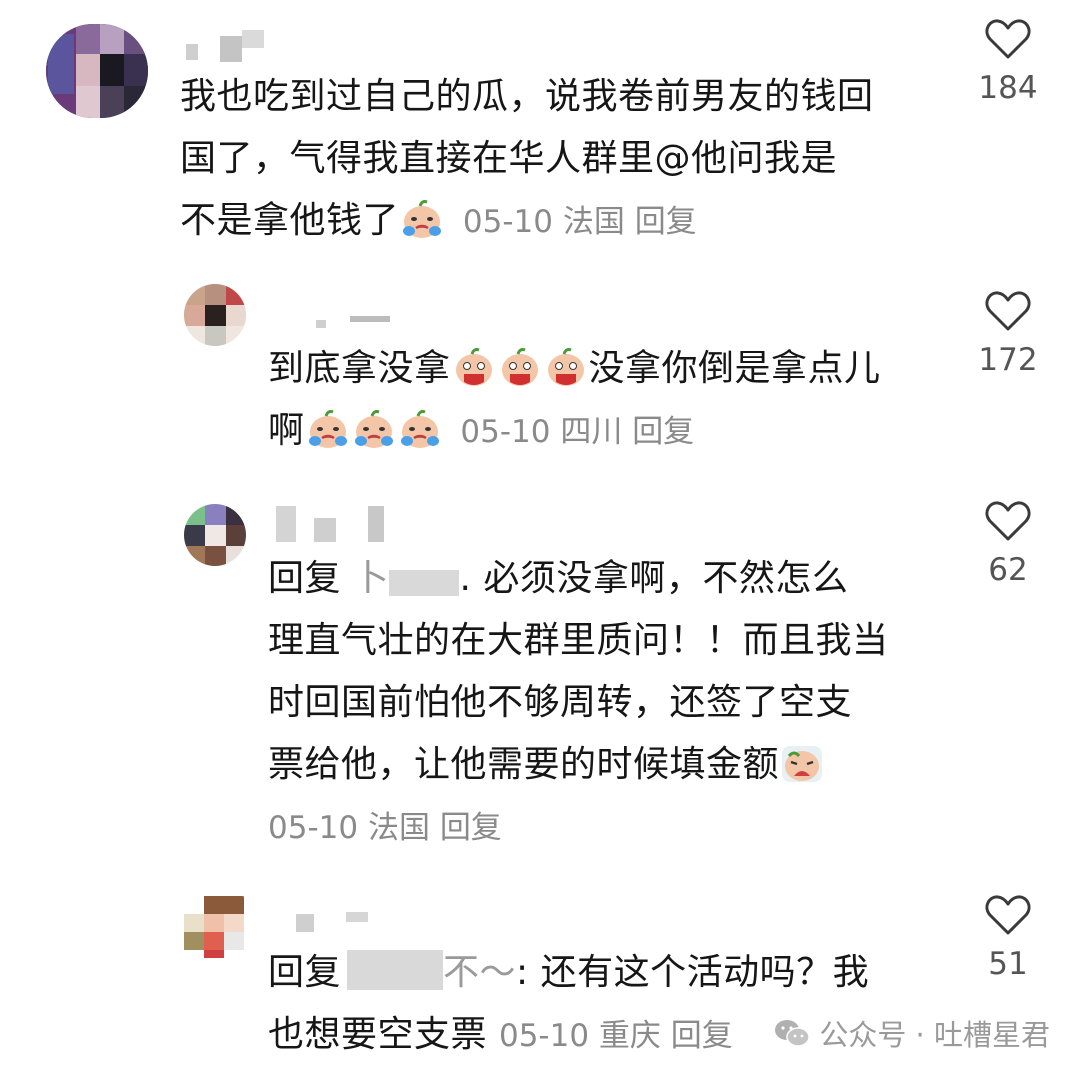 The width and height of the screenshot is (1080, 1076). What do you see at coordinates (524, 764) in the screenshot?
I see `comment-line: 票给他，让他需要的时候填金额` at bounding box center [524, 764].